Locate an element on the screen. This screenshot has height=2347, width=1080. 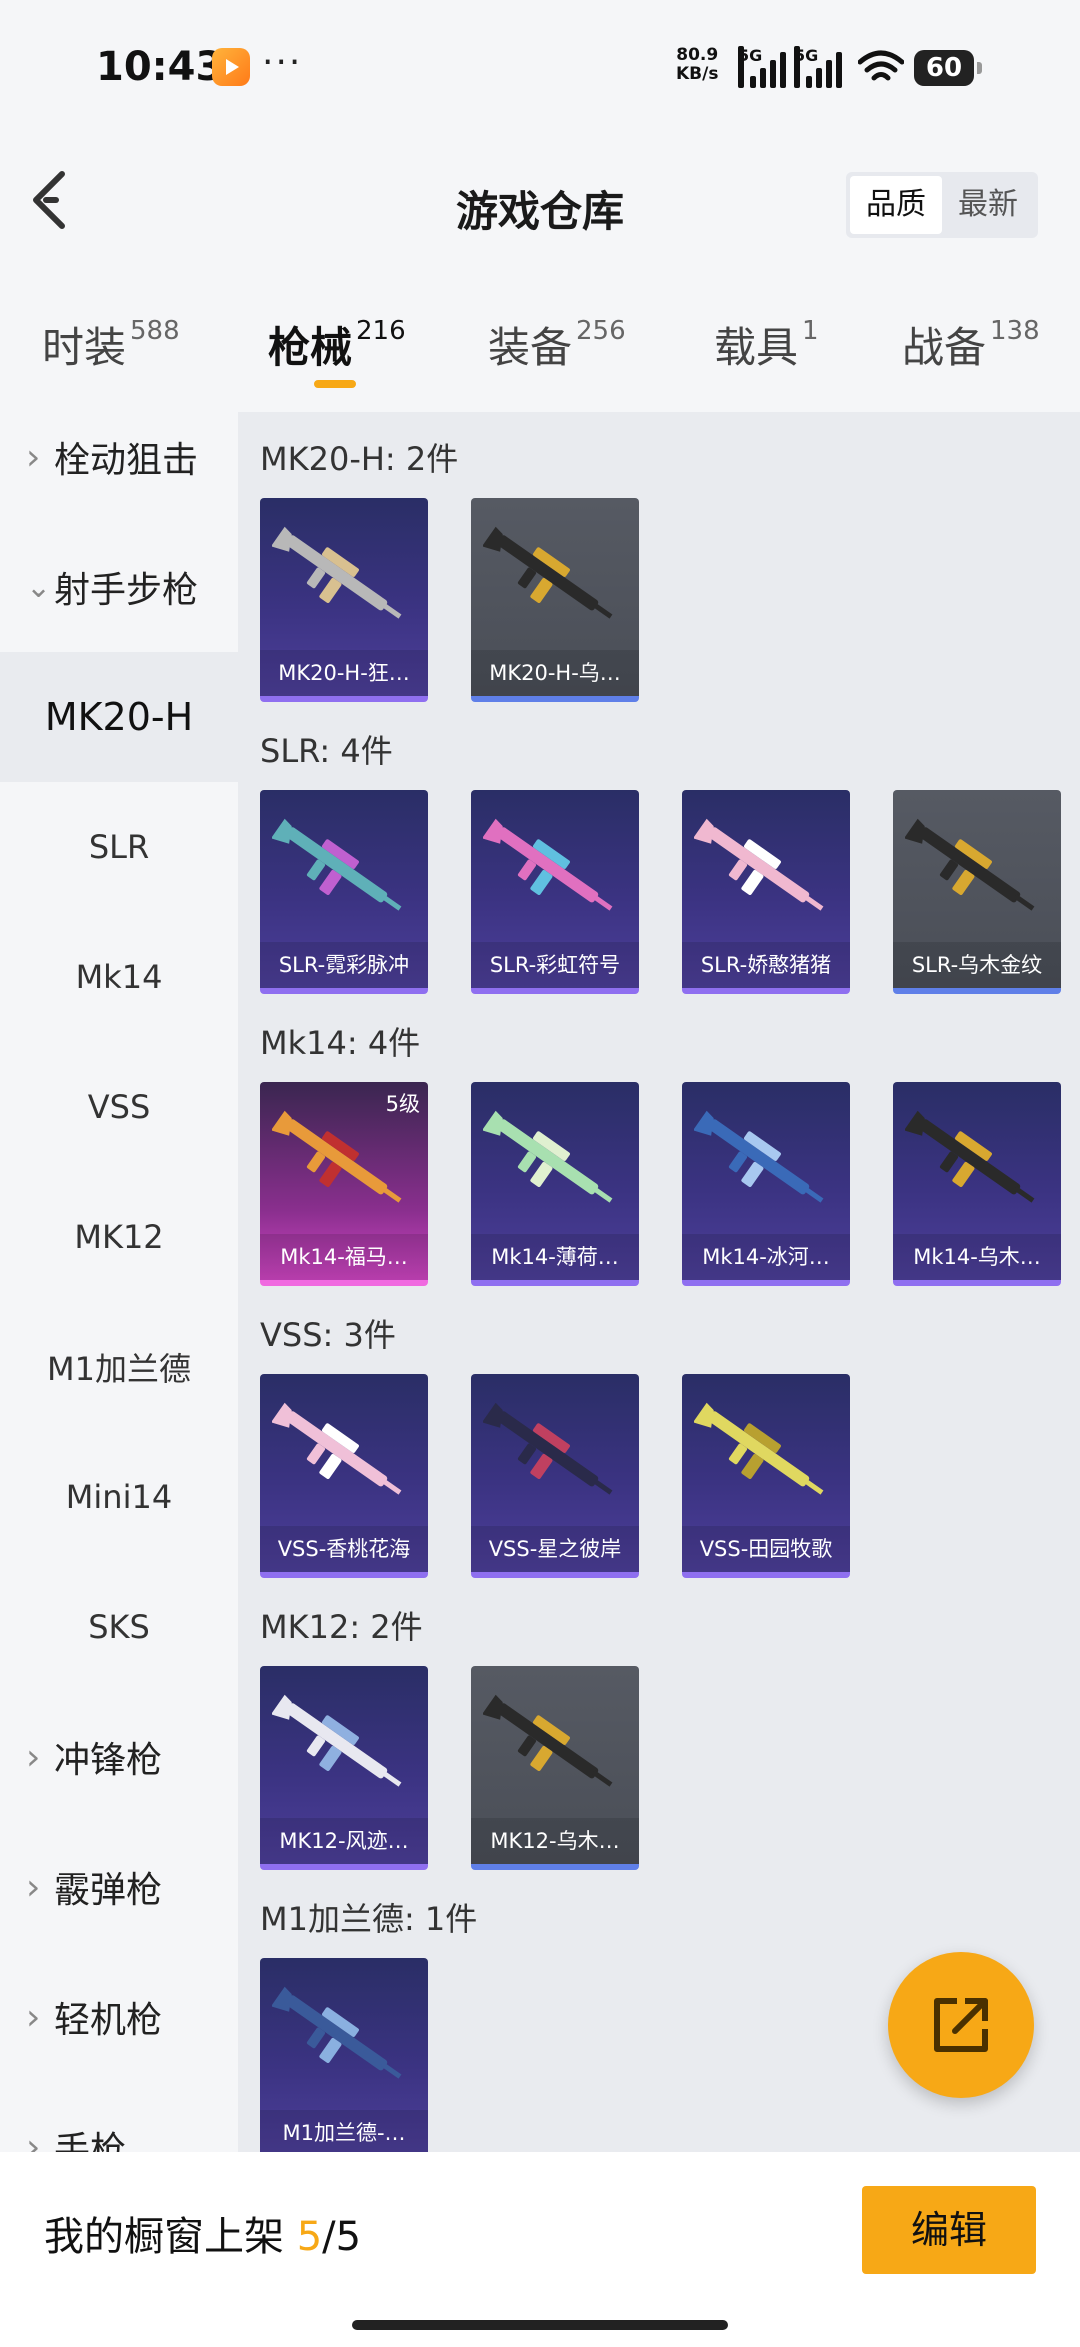
weapon-card: SLR-娇憨猪猪 is located at coordinates (766, 892).